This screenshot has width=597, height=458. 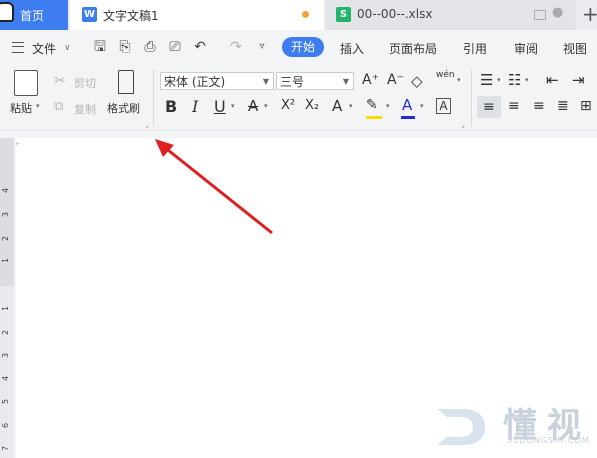 What do you see at coordinates (6, 448) in the screenshot?
I see `ruler-number: 7` at bounding box center [6, 448].